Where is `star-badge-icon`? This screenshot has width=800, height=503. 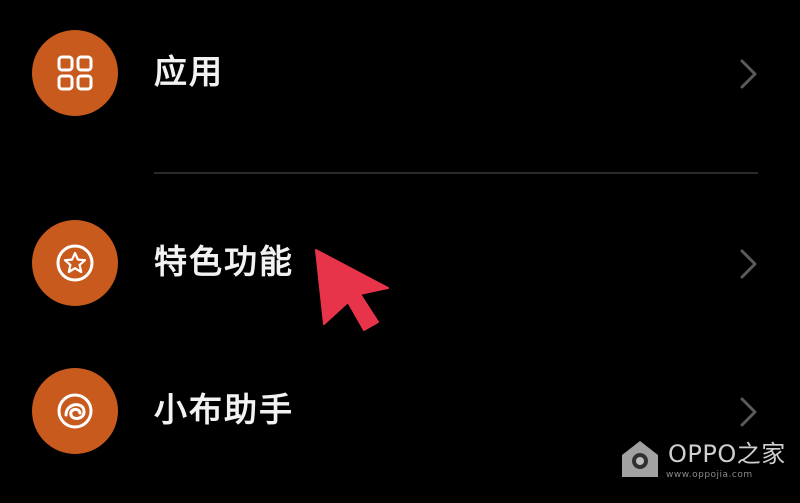
star-badge-icon is located at coordinates (75, 263).